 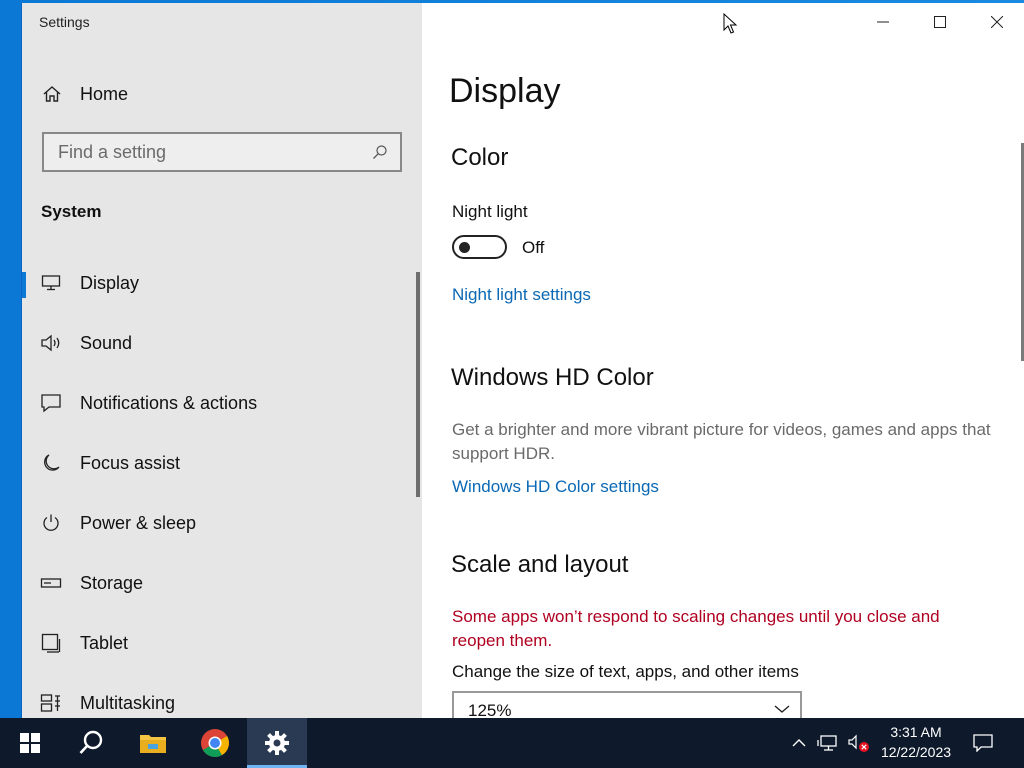 What do you see at coordinates (627, 704) in the screenshot?
I see `scale-dropdown: 125%` at bounding box center [627, 704].